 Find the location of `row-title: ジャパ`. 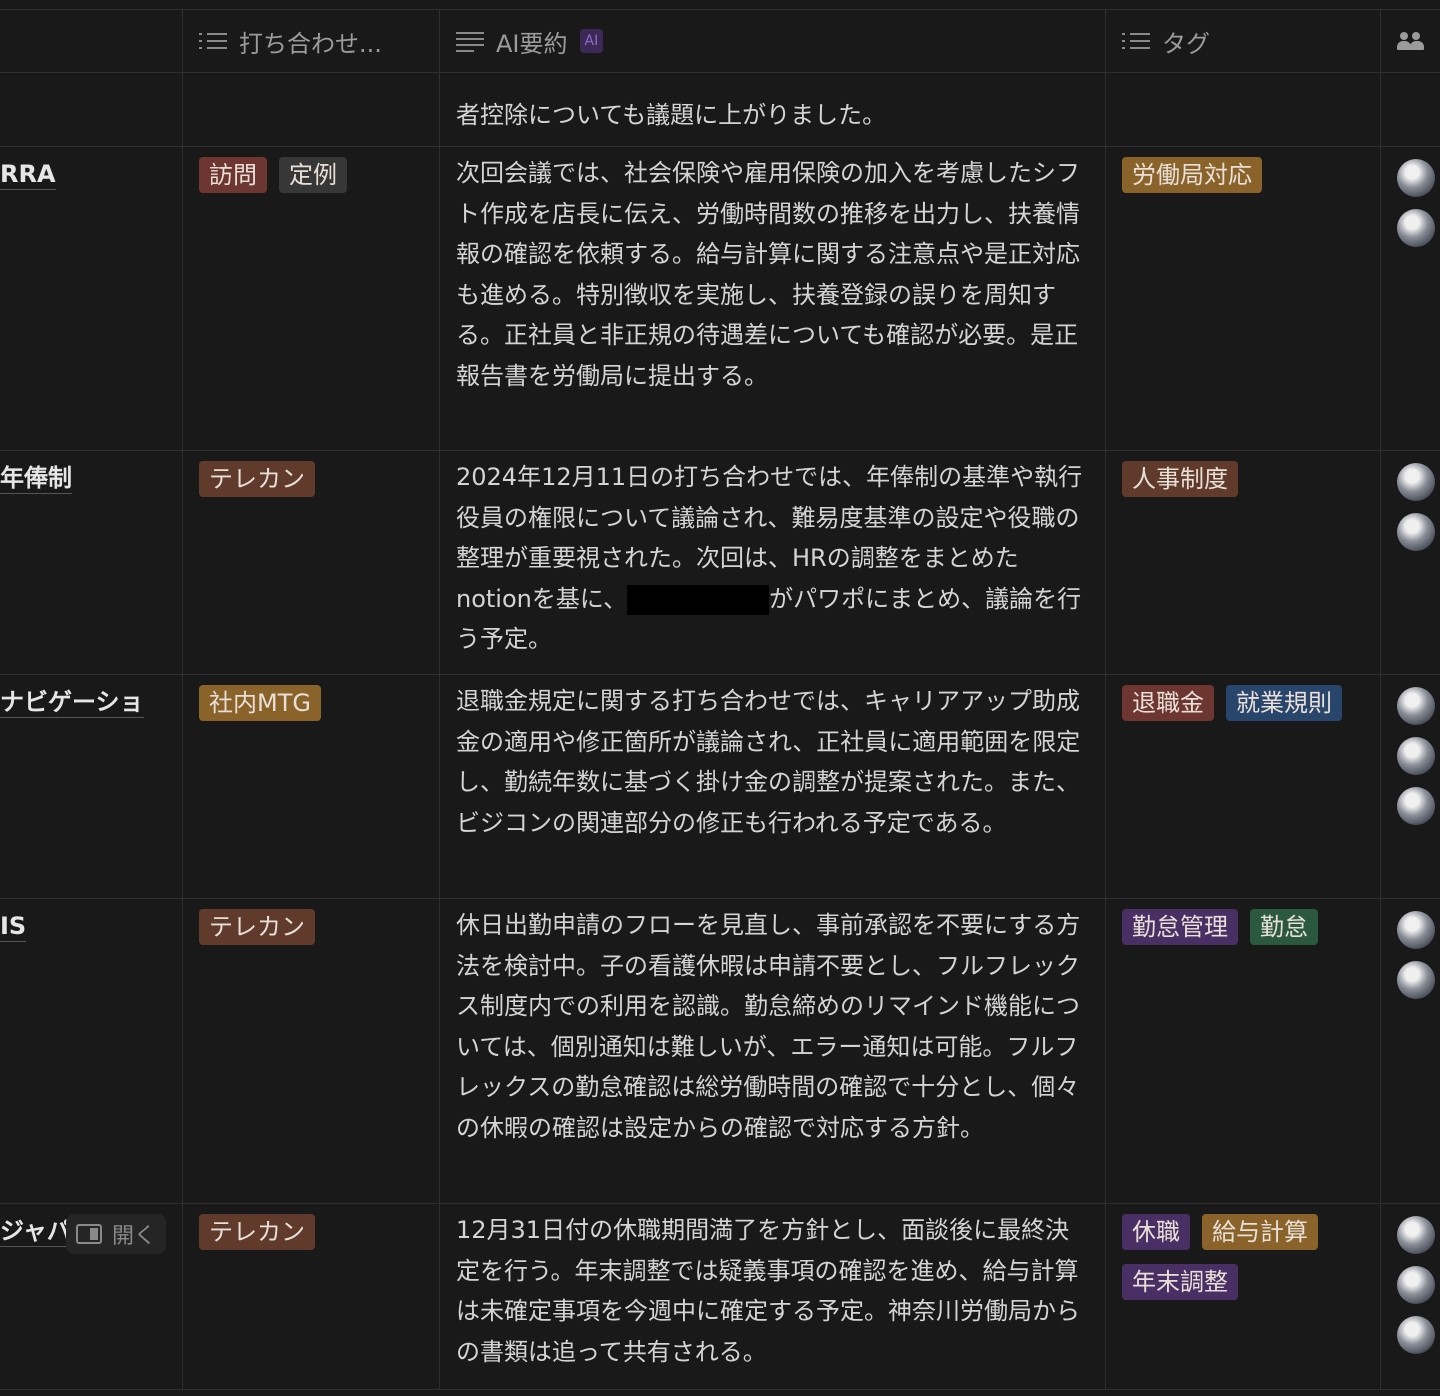

row-title: ジャパ is located at coordinates (35, 1231).